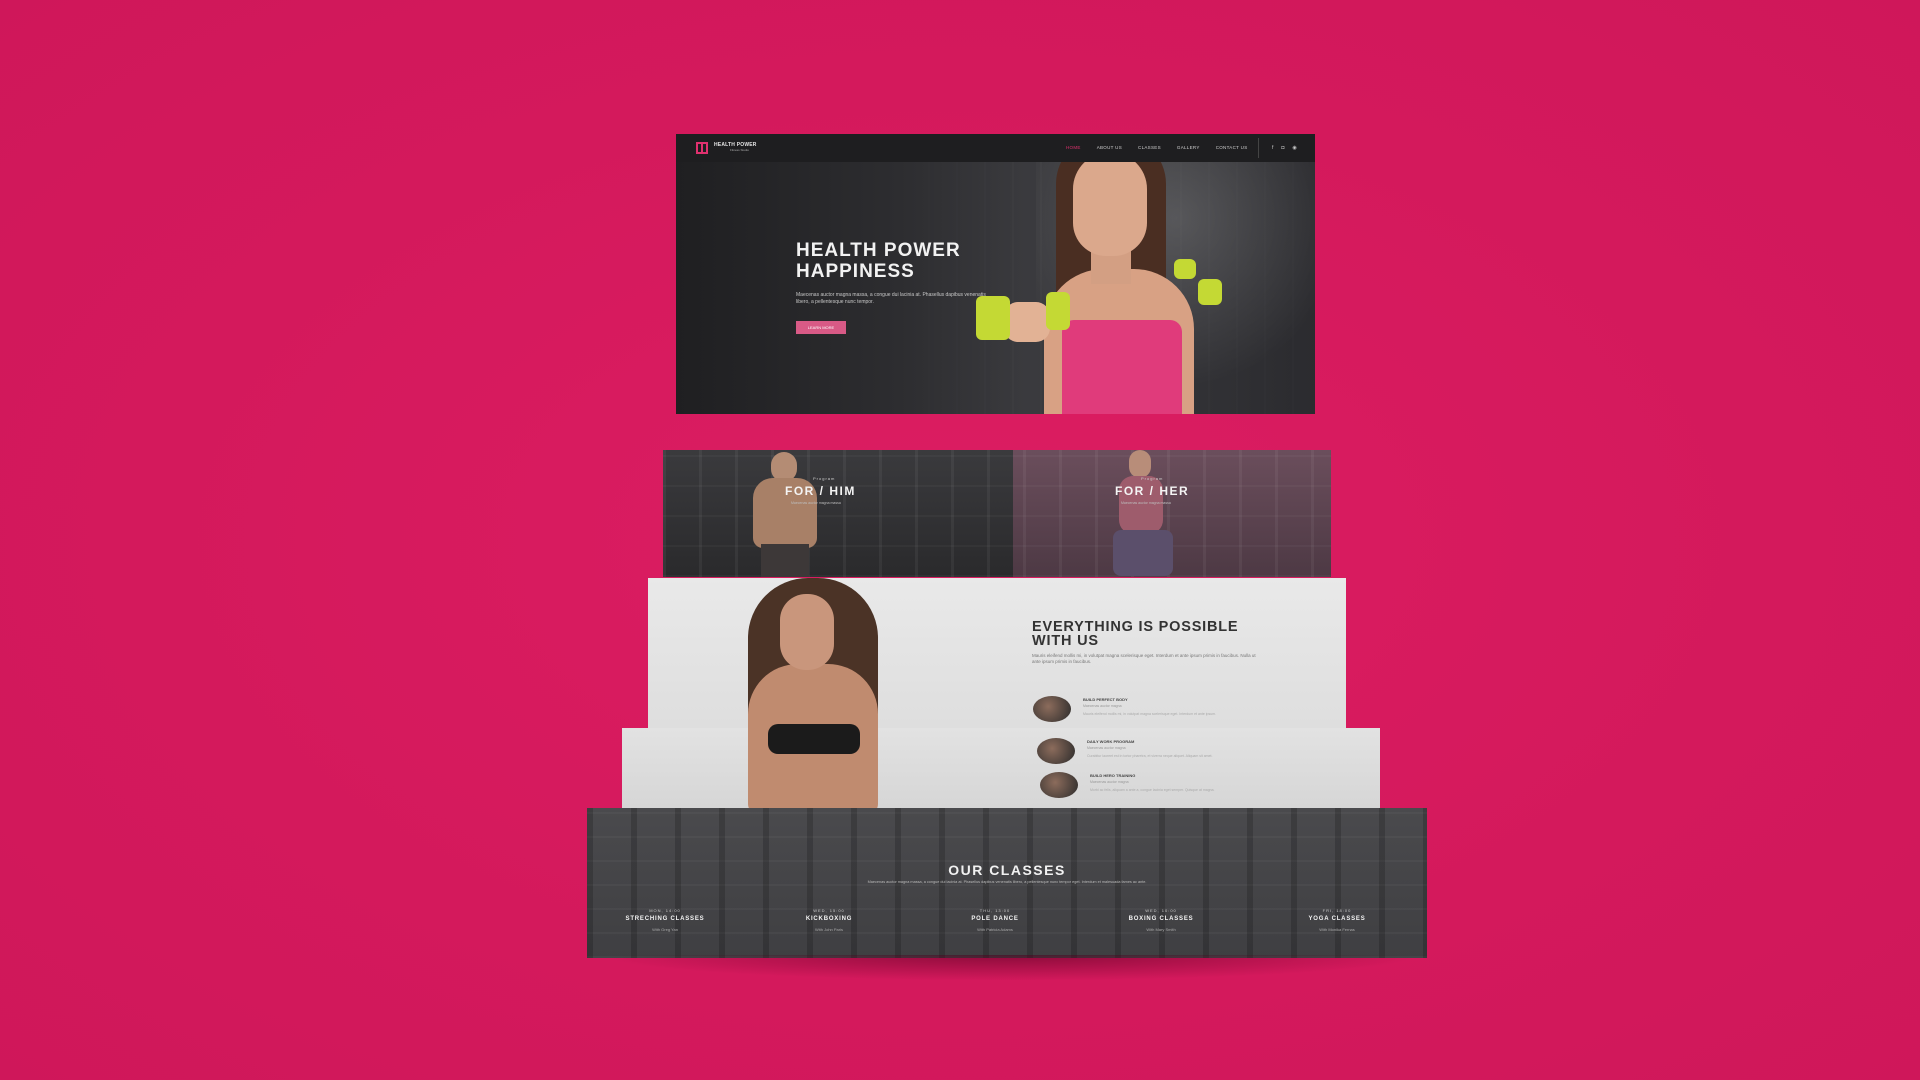  Describe the element at coordinates (1027, 322) in the screenshot. I see `hero-woman-fist` at that location.